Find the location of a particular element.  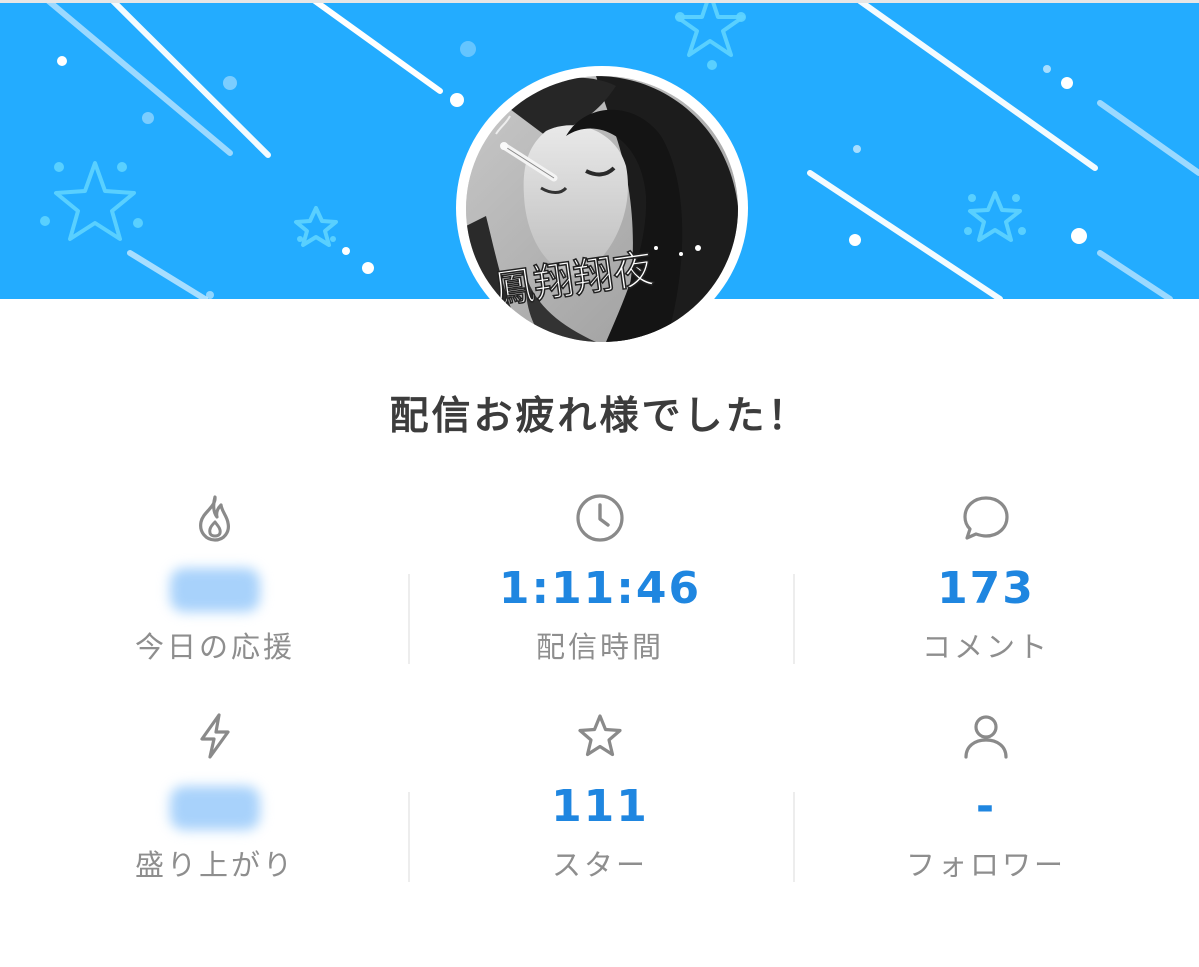

clock-icon is located at coordinates (600, 518).